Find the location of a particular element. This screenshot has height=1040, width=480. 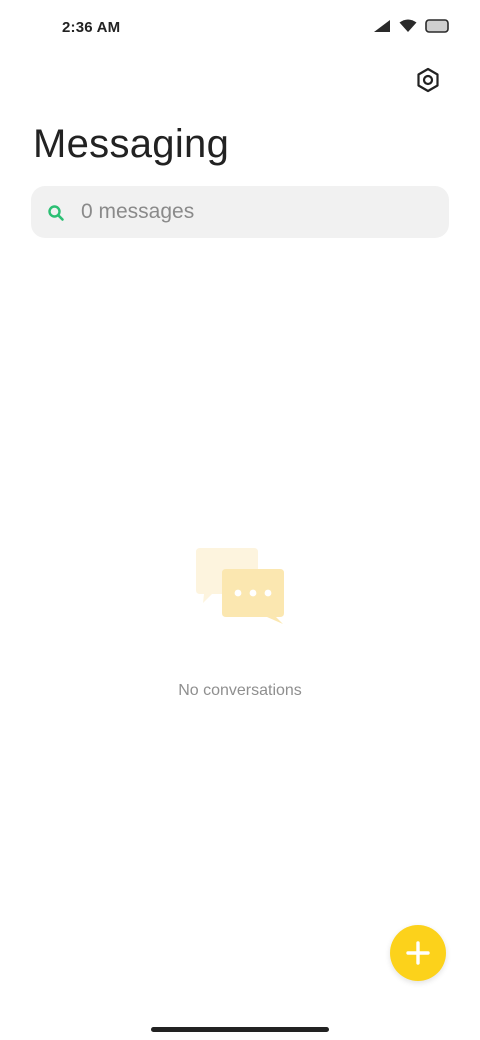

settings-icon is located at coordinates (428, 80).